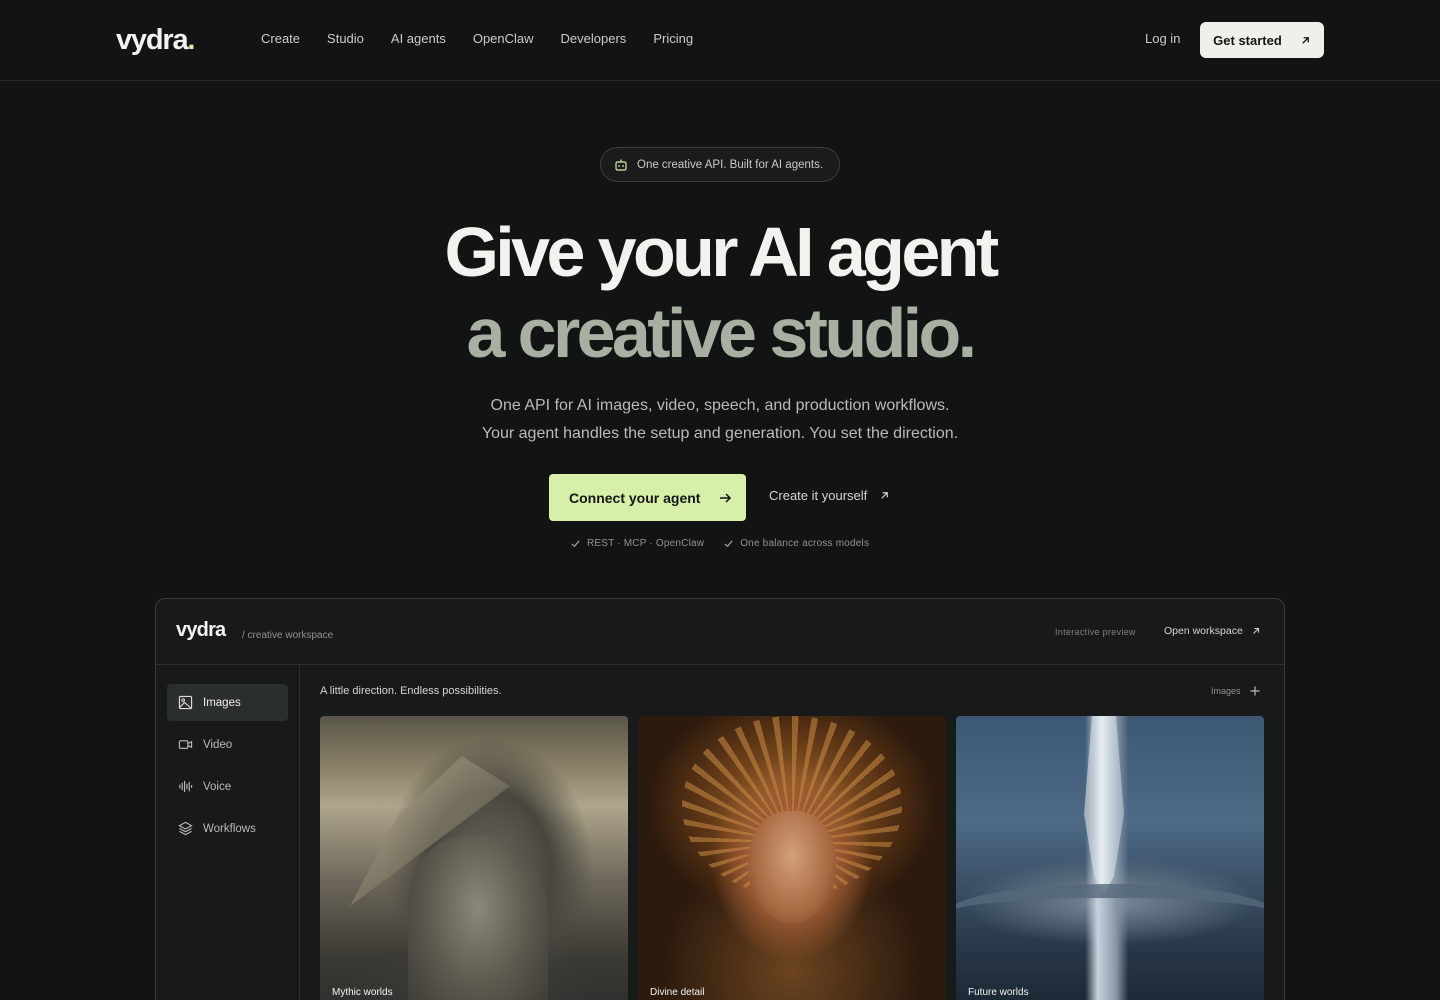  Describe the element at coordinates (1255, 691) in the screenshot. I see `plus-icon` at that location.